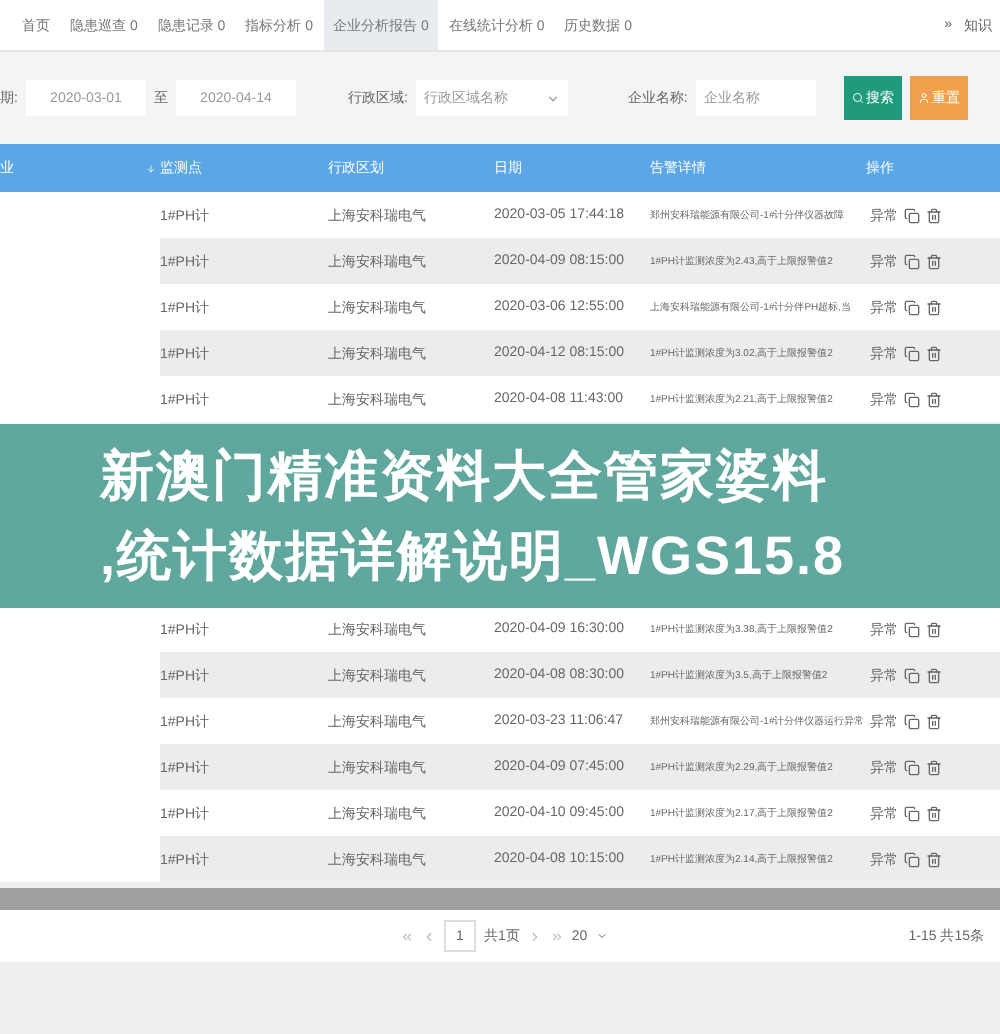  I want to click on person-icon, so click(923, 98).